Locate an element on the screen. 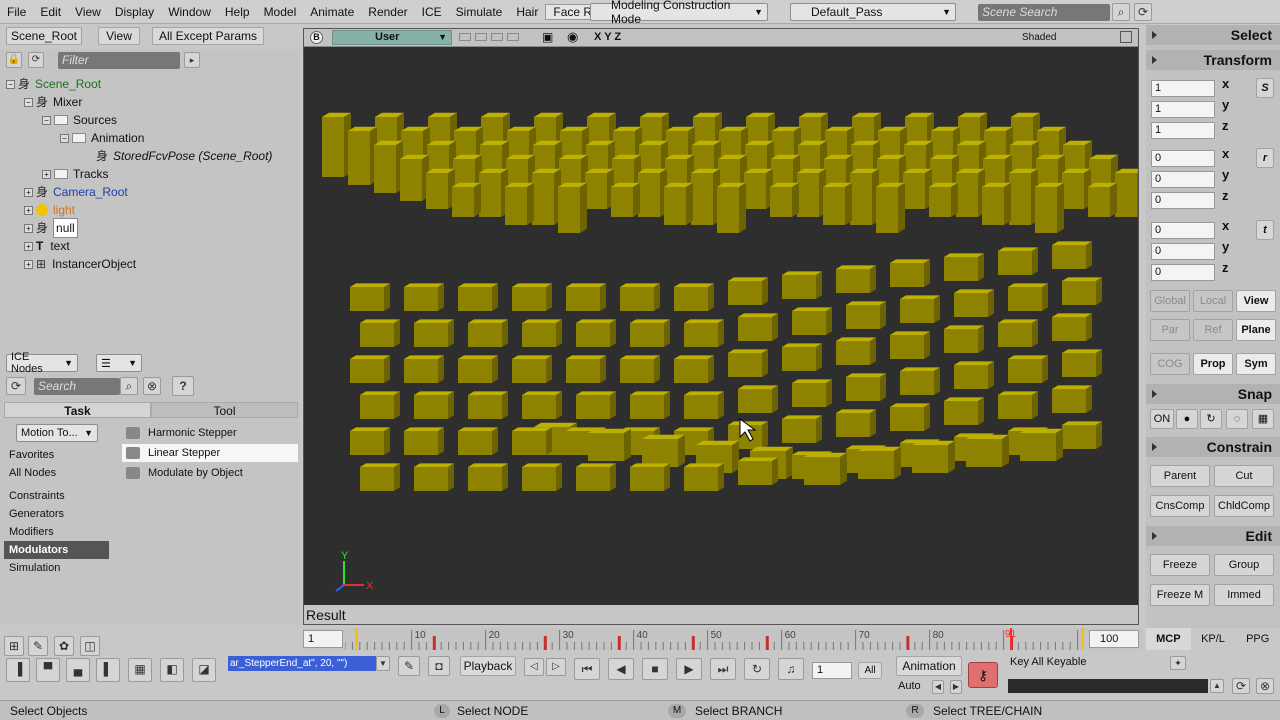 This screenshot has width=1280, height=720. tab-mcp: MCP is located at coordinates (1168, 639).